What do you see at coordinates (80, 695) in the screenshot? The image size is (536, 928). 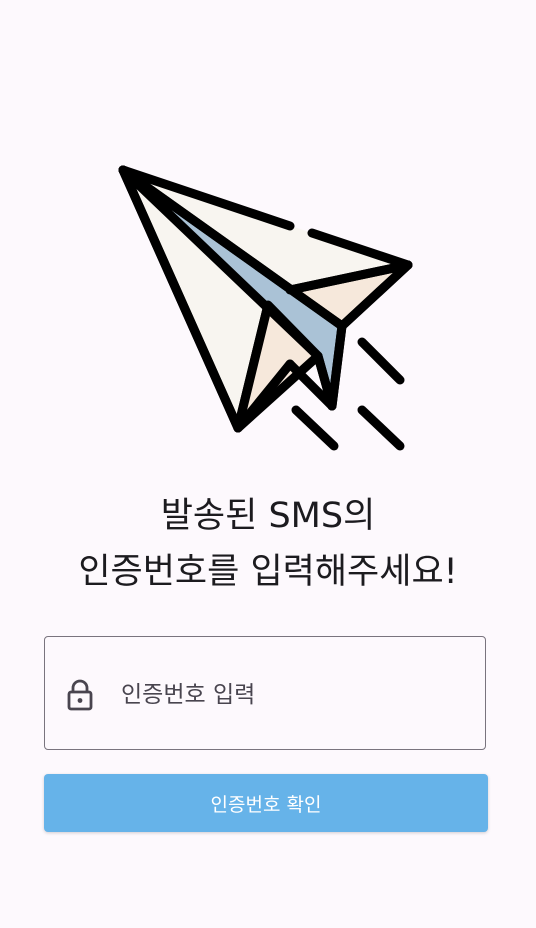 I see `lock-icon` at bounding box center [80, 695].